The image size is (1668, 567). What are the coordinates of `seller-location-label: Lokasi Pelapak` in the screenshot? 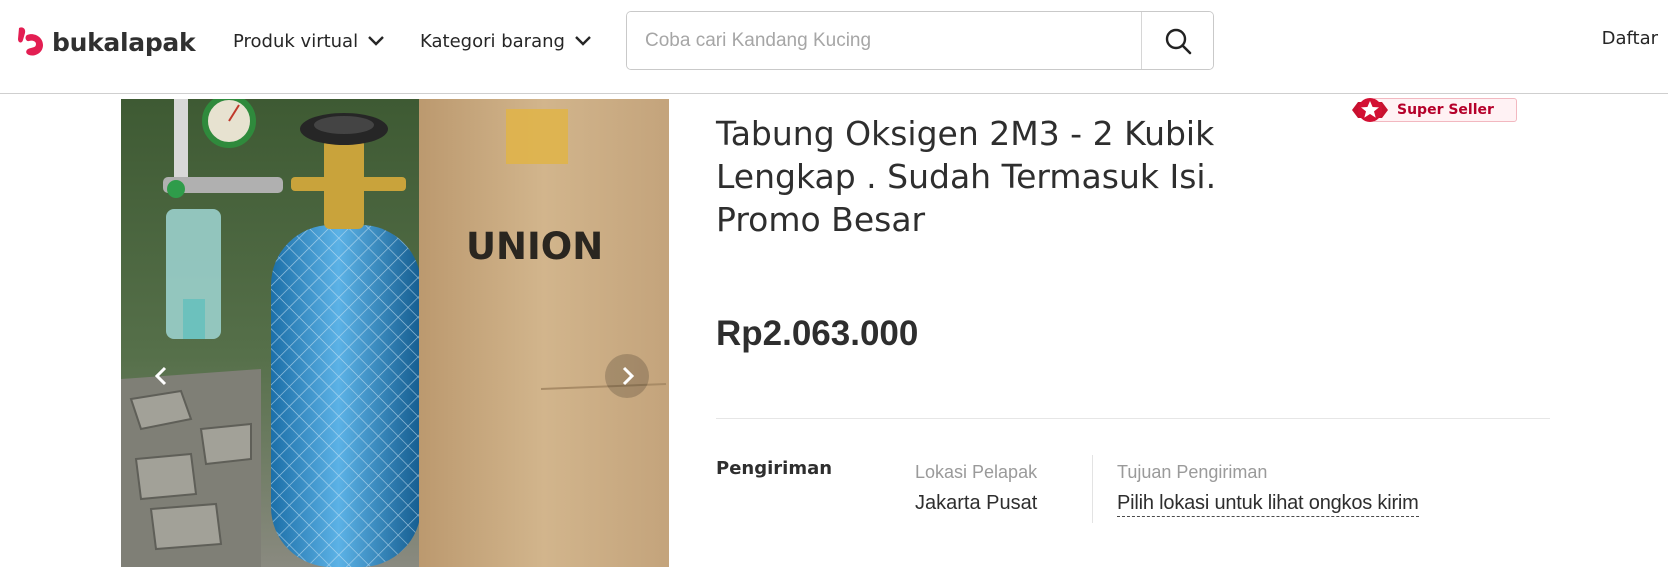 It's located at (976, 472).